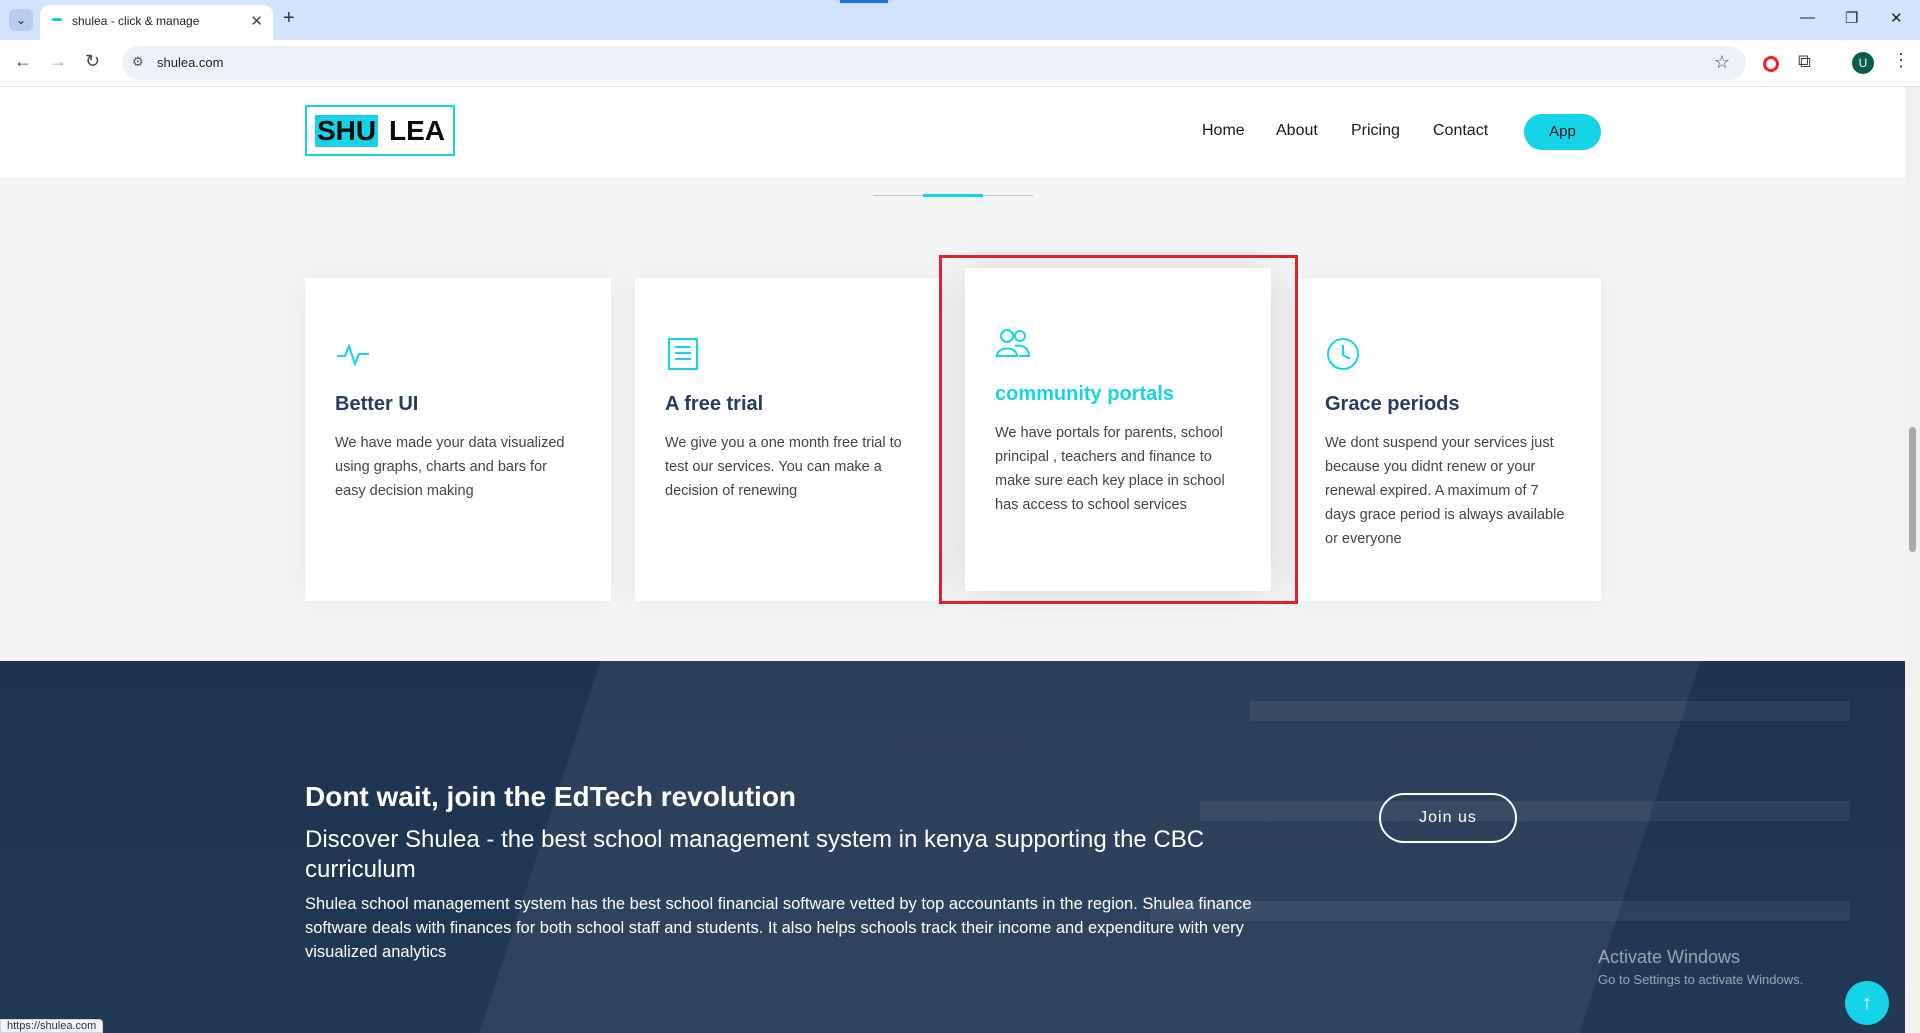 The image size is (1920, 1033). What do you see at coordinates (417, 130) in the screenshot?
I see `logo-lea-text: LEA` at bounding box center [417, 130].